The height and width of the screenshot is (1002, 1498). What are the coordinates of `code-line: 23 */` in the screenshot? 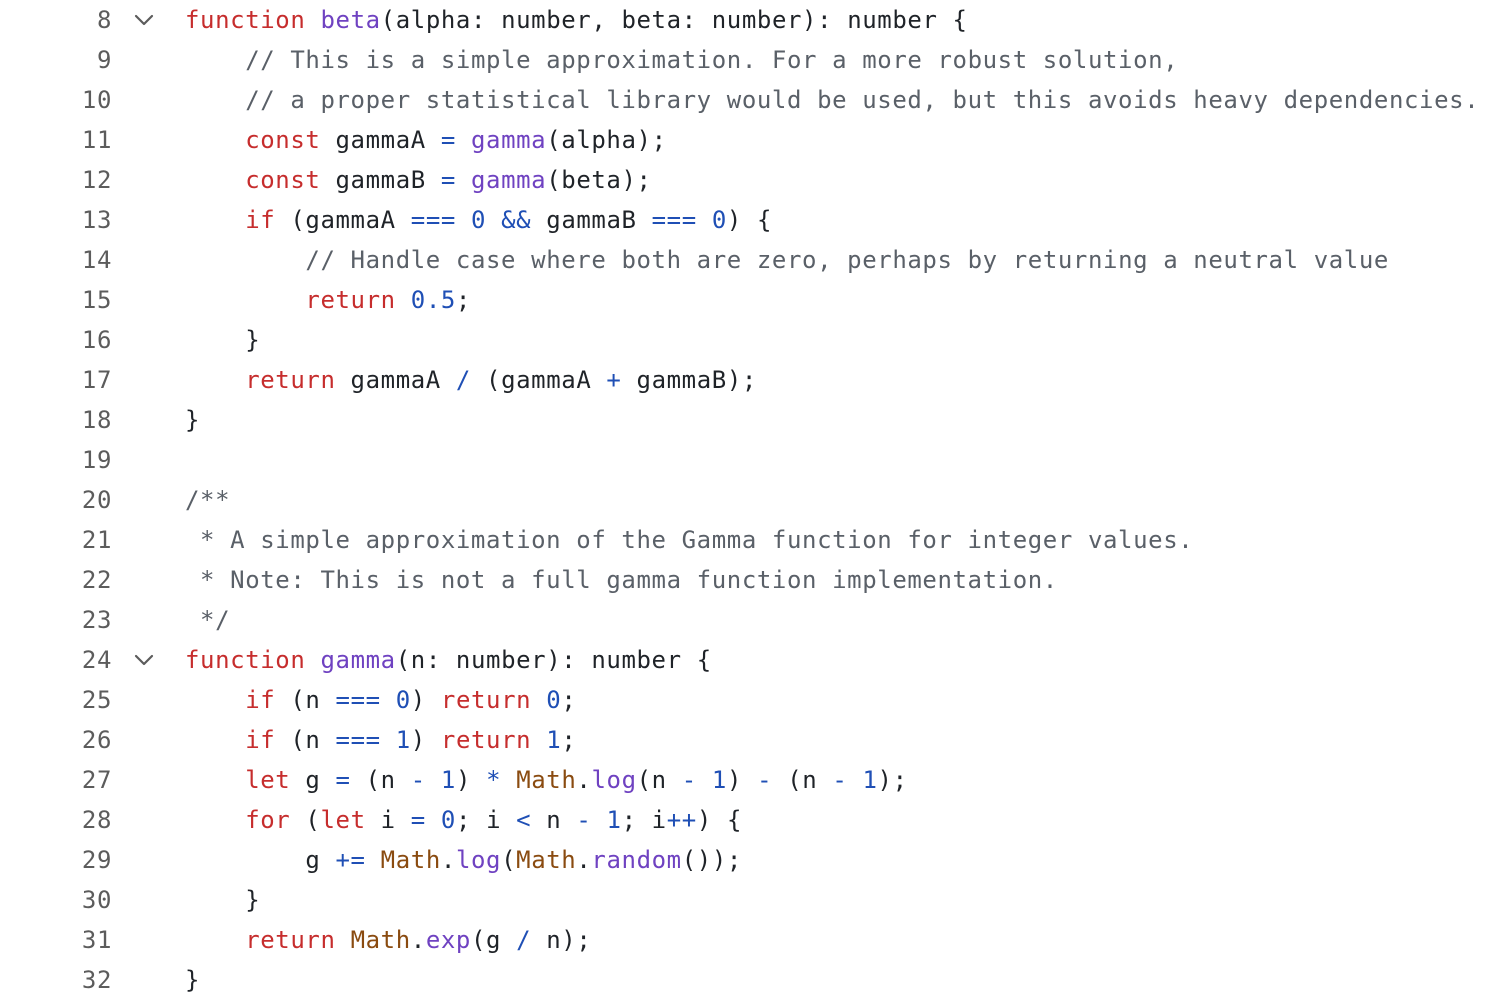 It's located at (749, 620).